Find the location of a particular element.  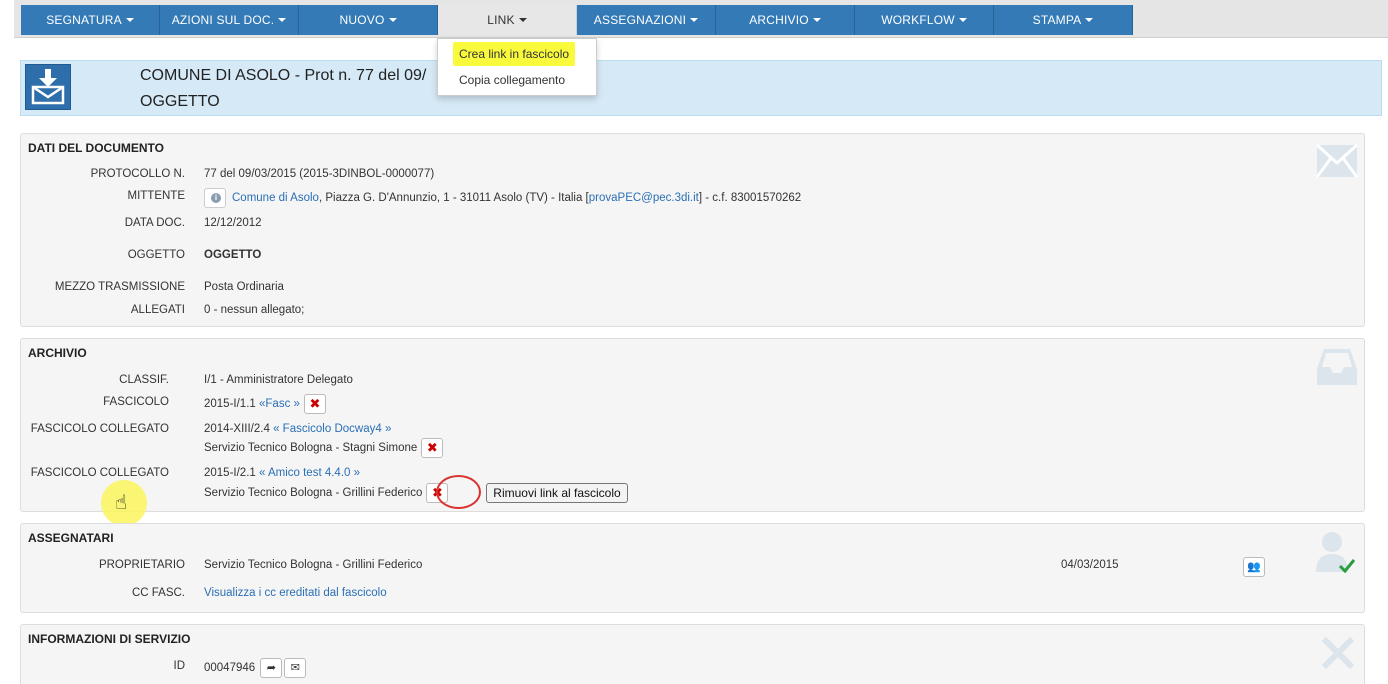

envelope-icon: ✉ is located at coordinates (295, 668).